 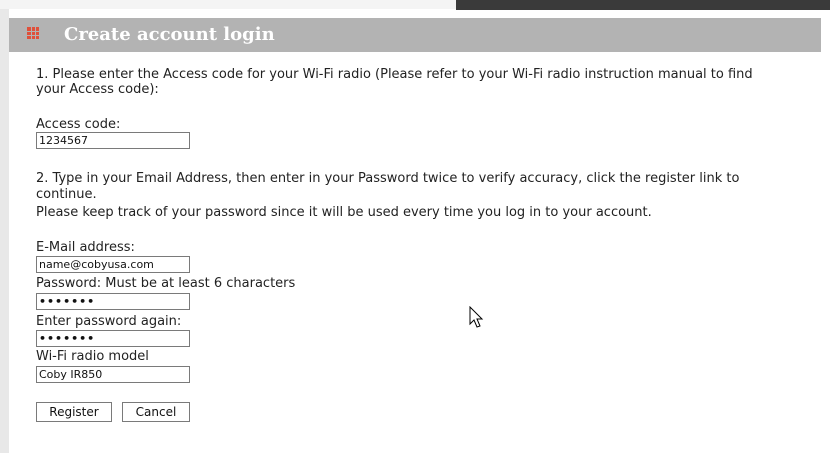 I want to click on password-label: Password: Must be at least 6 characters, so click(x=166, y=283).